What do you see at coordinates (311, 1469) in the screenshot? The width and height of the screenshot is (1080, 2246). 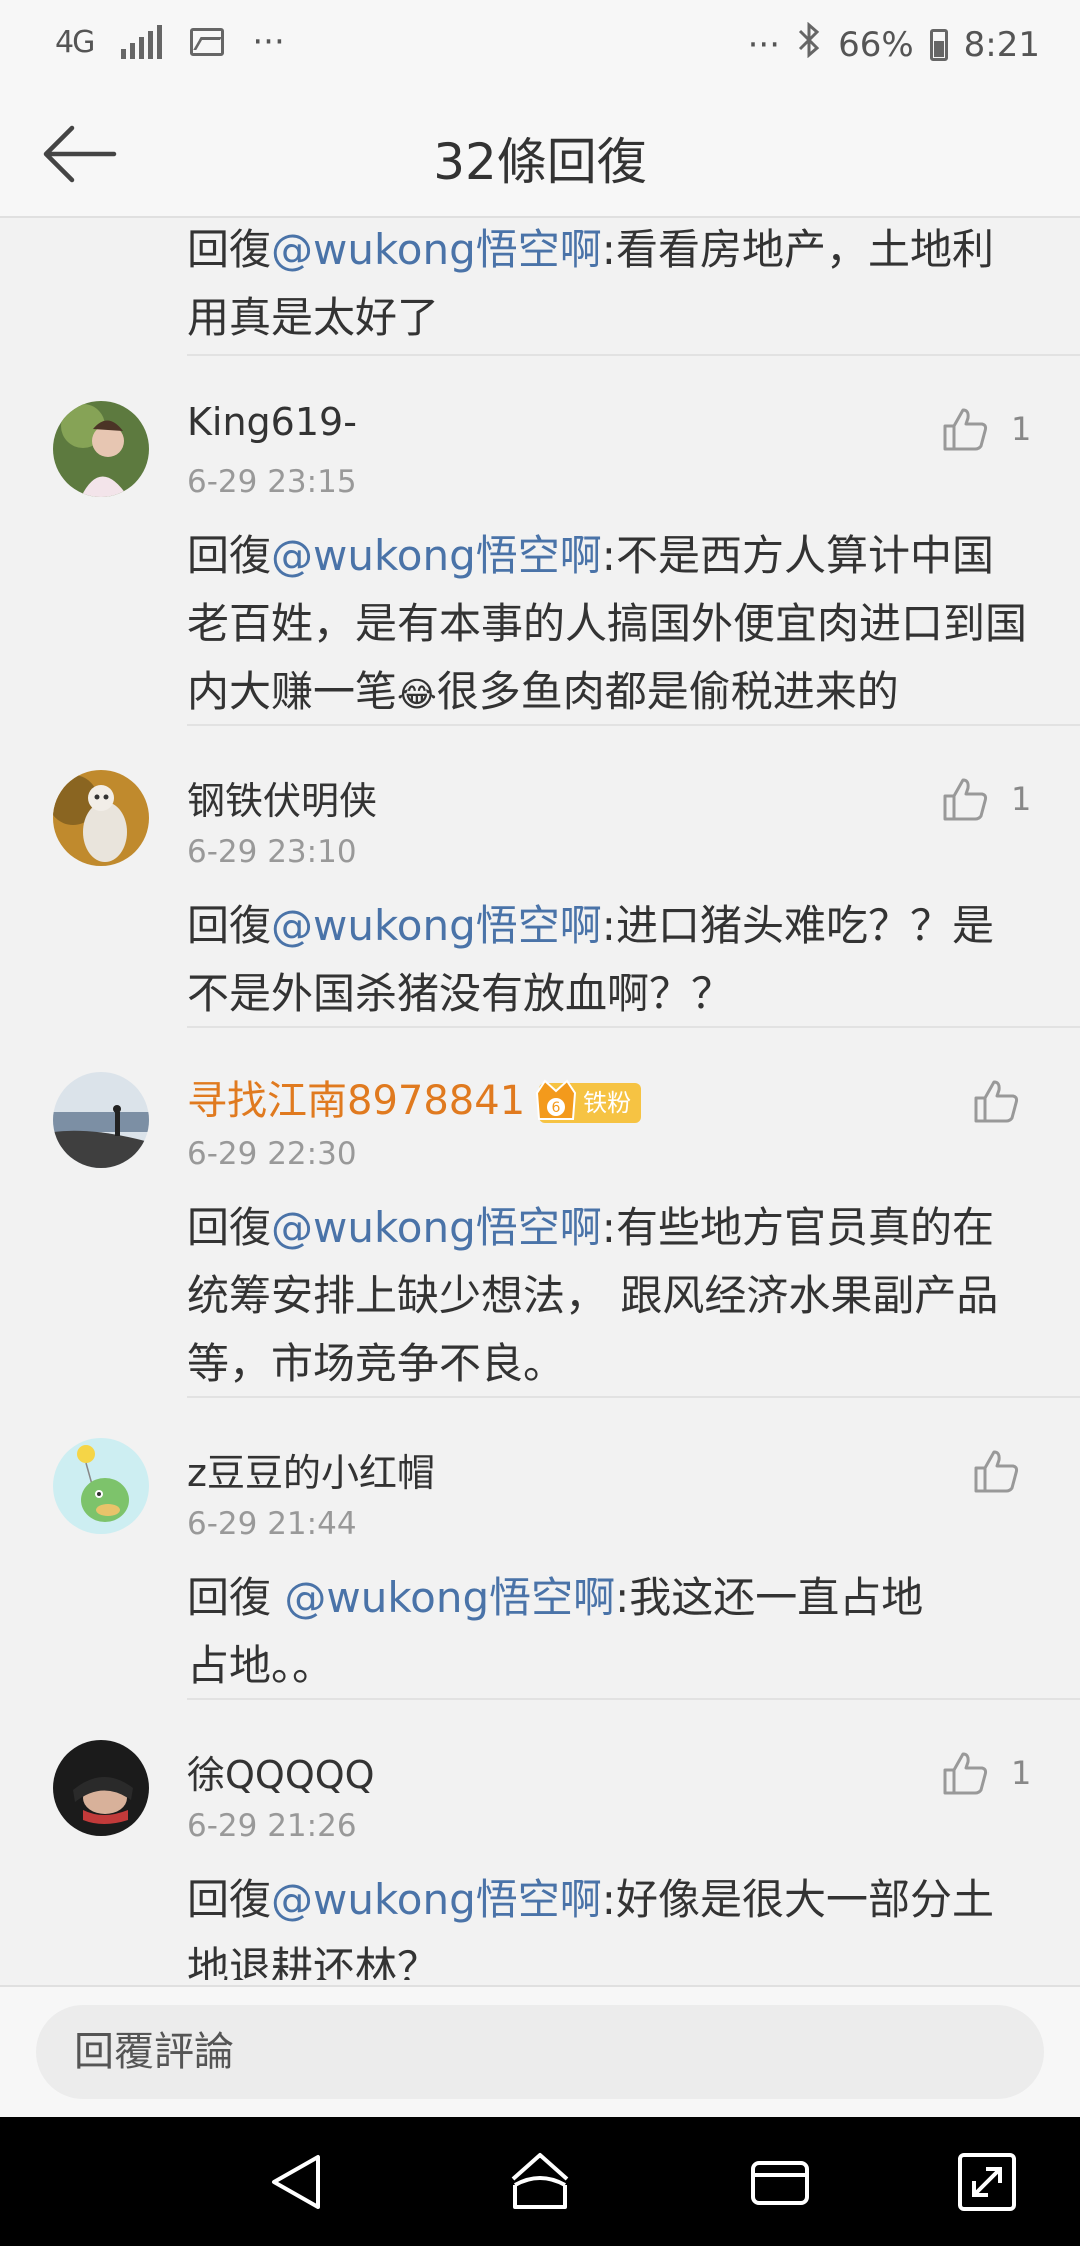 I see `commenter-name: z豆豆的小红帽` at bounding box center [311, 1469].